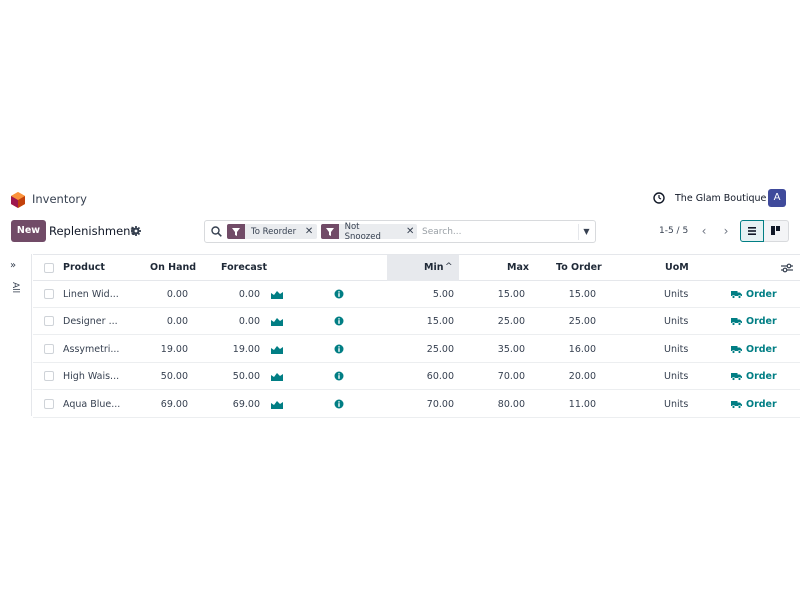 The height and width of the screenshot is (600, 800). What do you see at coordinates (726, 231) in the screenshot?
I see `pager-next-chevron-right-icon: ›` at bounding box center [726, 231].